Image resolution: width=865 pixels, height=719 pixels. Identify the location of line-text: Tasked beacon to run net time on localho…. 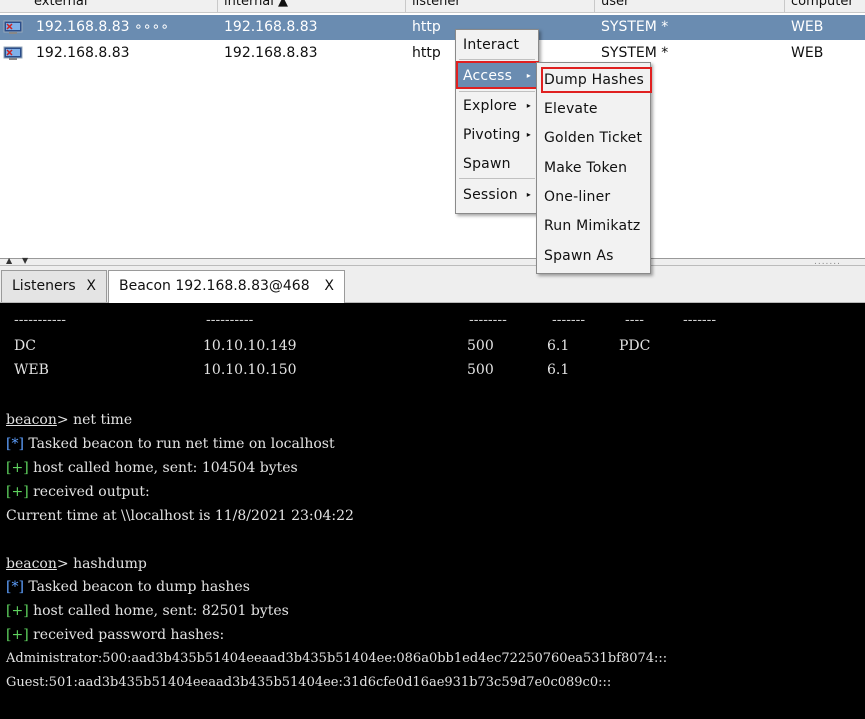
(179, 444).